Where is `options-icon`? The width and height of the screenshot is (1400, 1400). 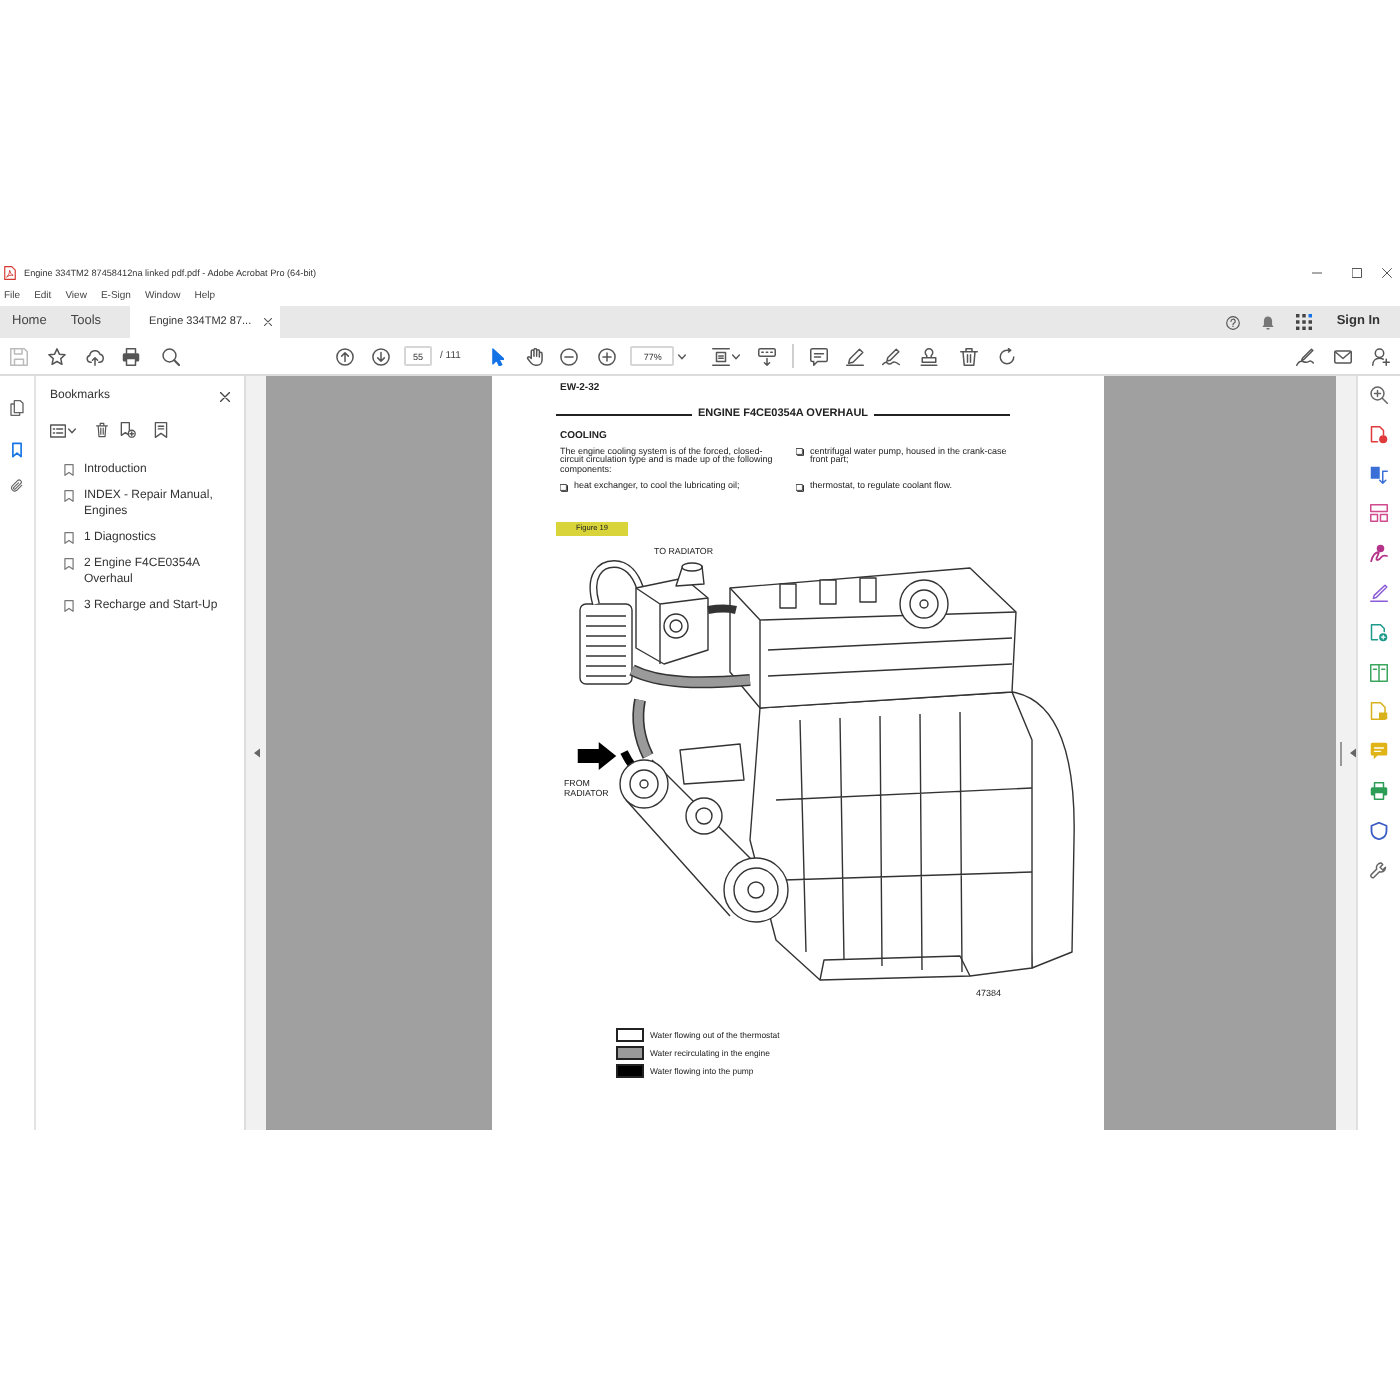
options-icon is located at coordinates (58, 430).